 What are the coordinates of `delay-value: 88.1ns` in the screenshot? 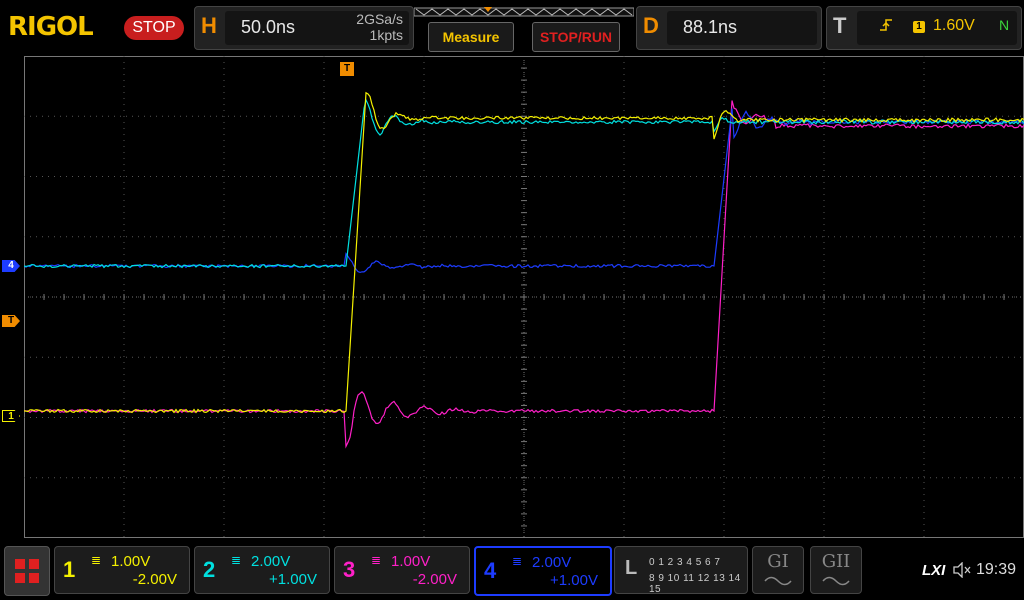 It's located at (710, 27).